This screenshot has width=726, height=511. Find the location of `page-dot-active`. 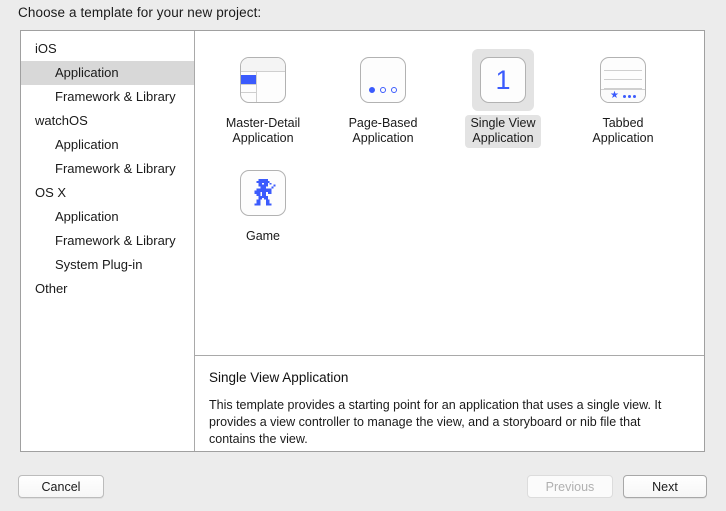

page-dot-active is located at coordinates (372, 90).